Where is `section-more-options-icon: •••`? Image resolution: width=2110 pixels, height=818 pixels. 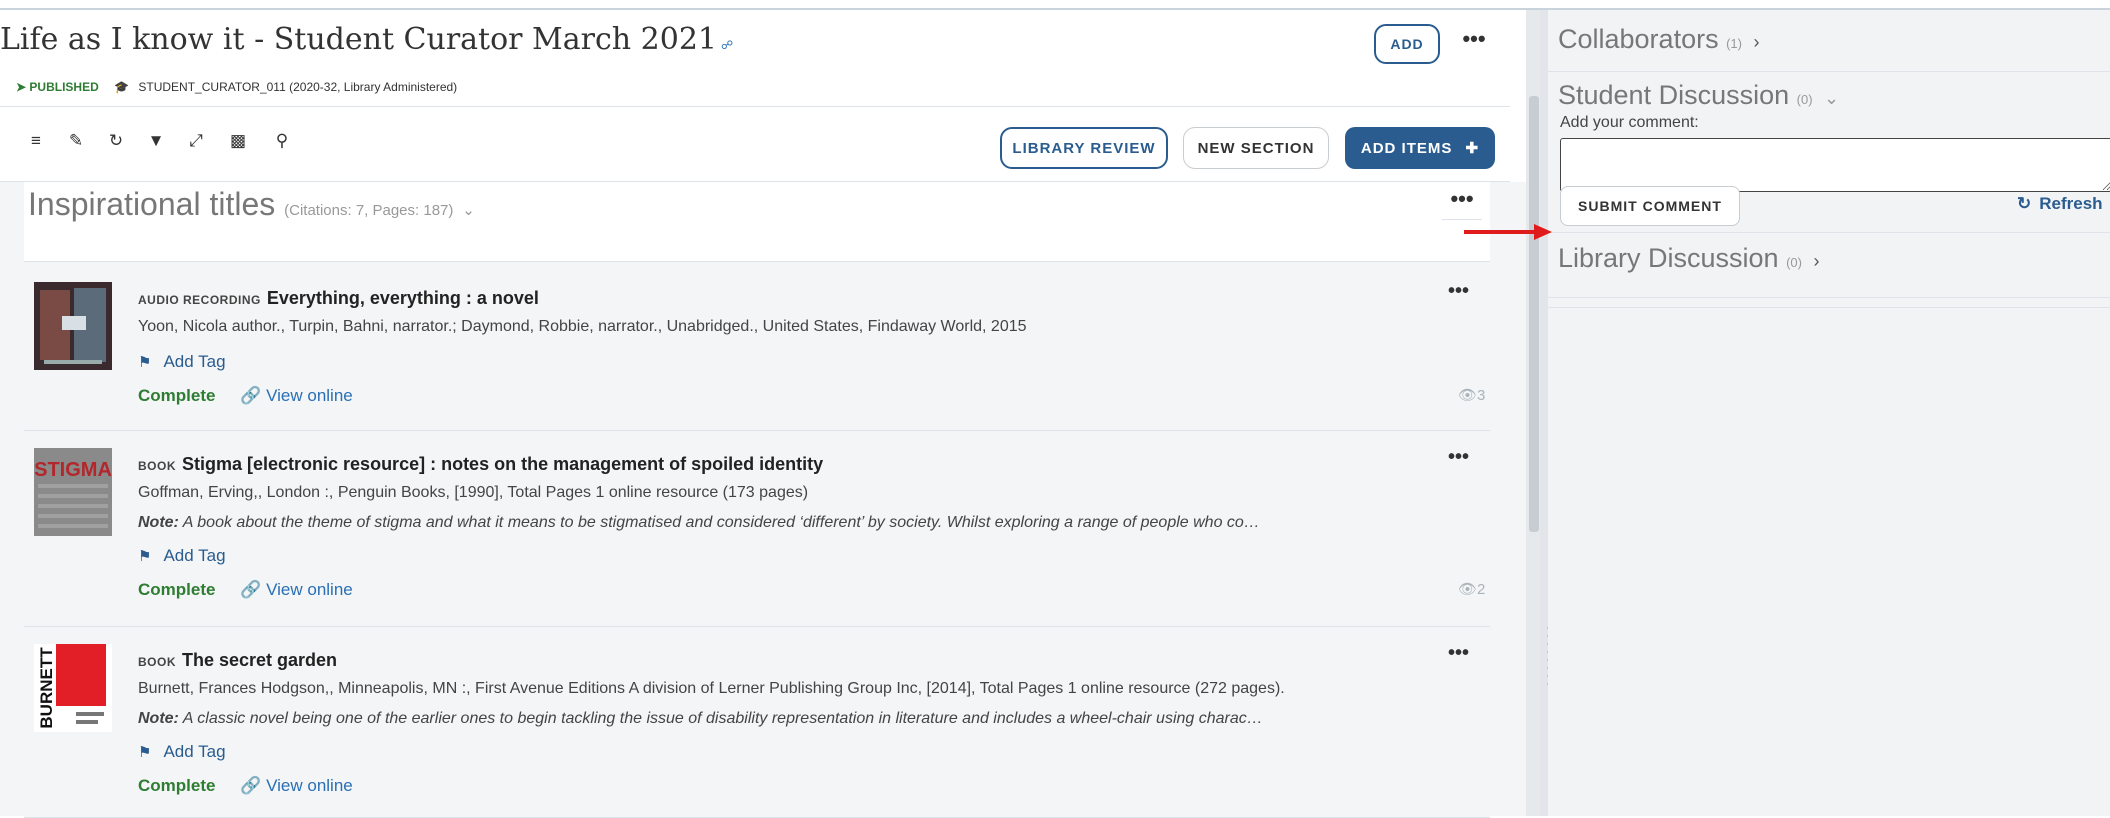
section-more-options-icon: ••• is located at coordinates (1462, 203).